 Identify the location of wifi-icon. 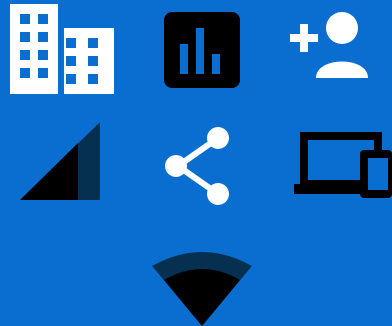
(202, 286).